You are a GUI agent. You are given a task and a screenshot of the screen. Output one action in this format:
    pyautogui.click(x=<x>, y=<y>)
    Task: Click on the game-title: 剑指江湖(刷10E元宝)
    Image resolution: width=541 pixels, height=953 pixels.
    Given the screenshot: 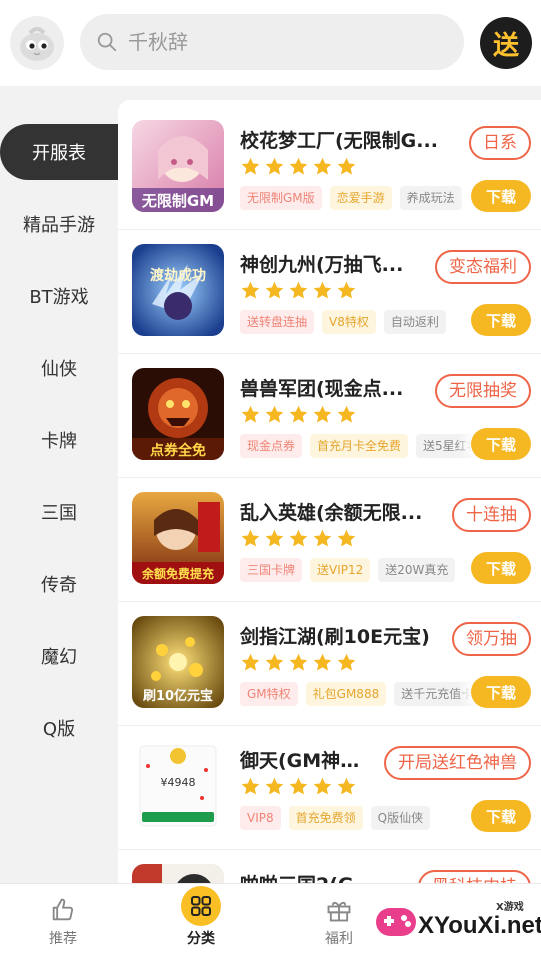 What is the action you would take?
    pyautogui.click(x=345, y=635)
    